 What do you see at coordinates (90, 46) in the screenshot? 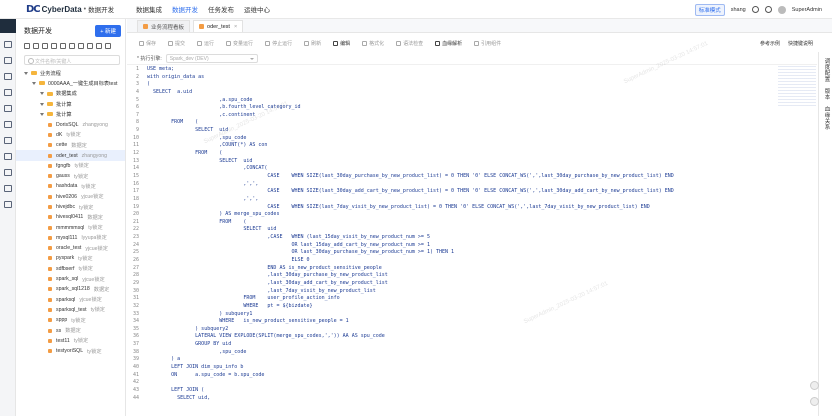
I see `locate-icon` at bounding box center [90, 46].